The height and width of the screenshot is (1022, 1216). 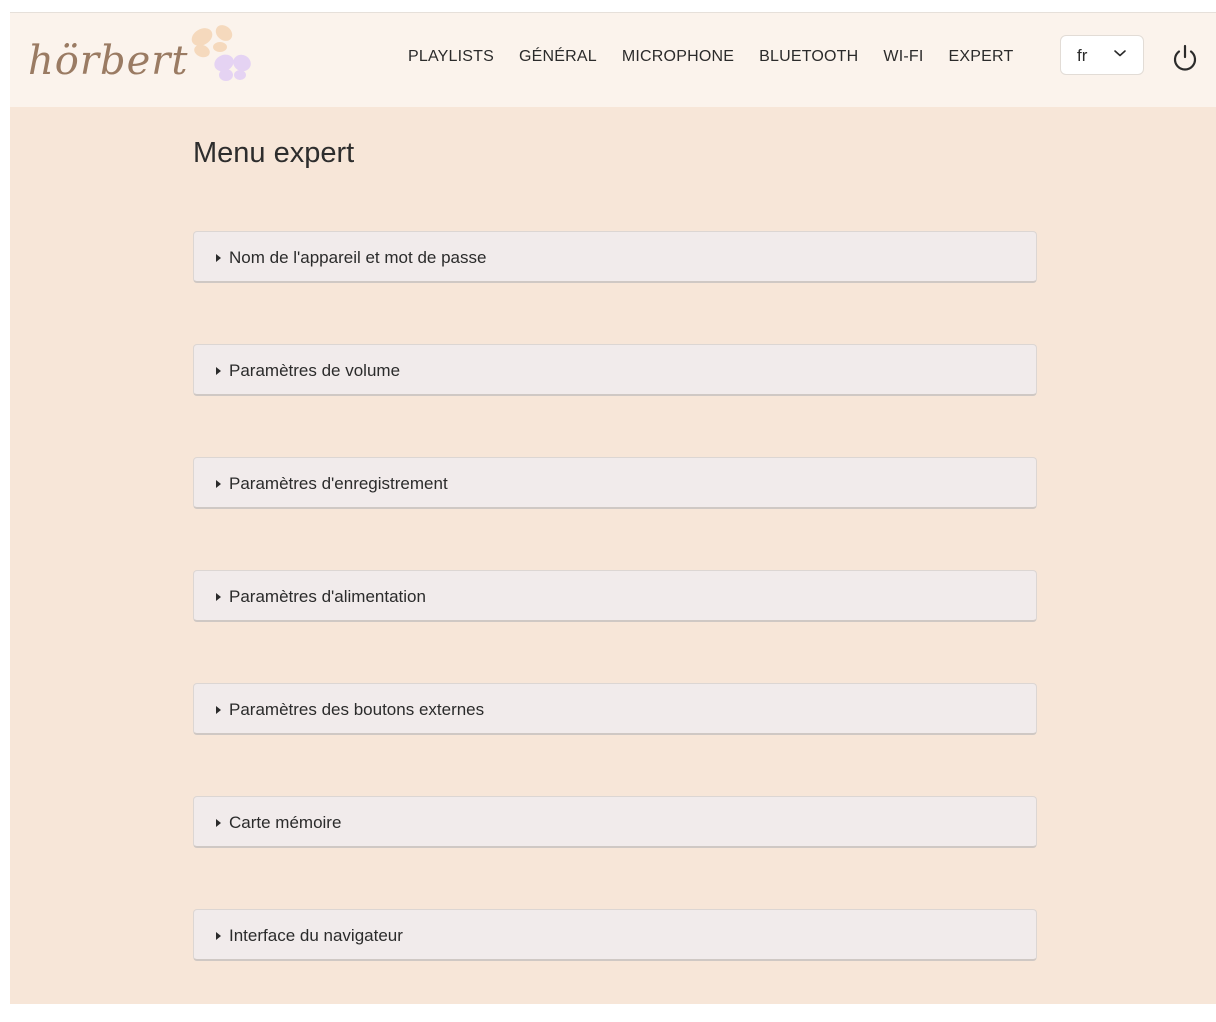 I want to click on section-volume-settings: Paramètres de volume, so click(x=615, y=370).